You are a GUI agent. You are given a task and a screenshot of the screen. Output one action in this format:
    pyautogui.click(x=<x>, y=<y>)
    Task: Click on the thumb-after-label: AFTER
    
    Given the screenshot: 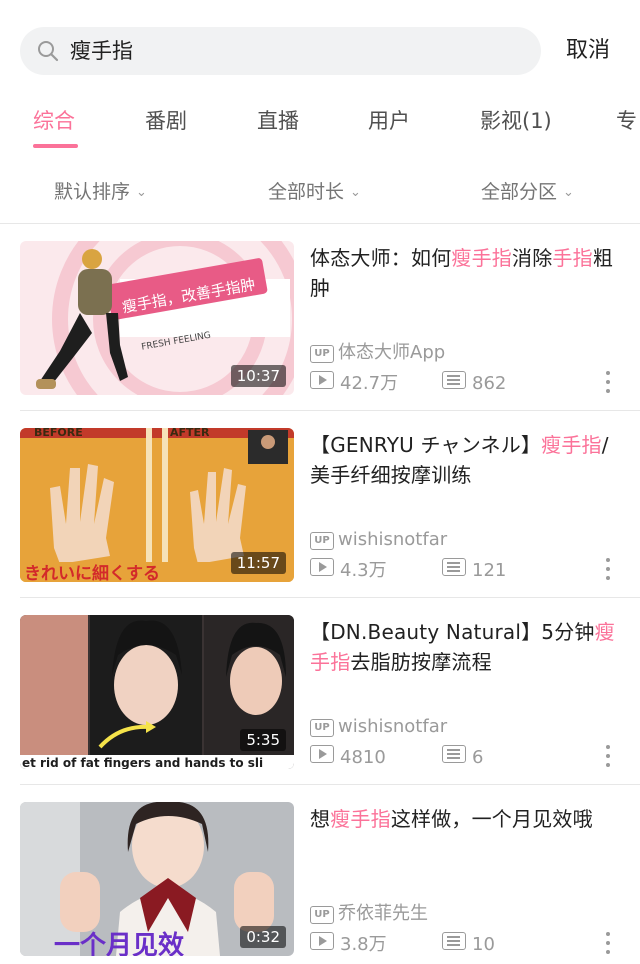 What is the action you would take?
    pyautogui.click(x=190, y=433)
    